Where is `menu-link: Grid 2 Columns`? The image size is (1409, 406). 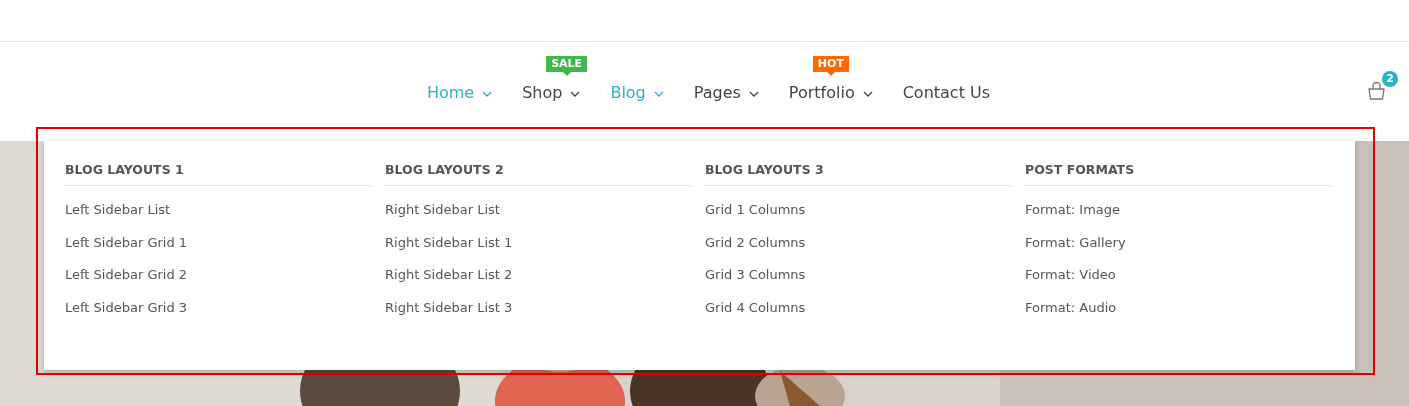 menu-link: Grid 2 Columns is located at coordinates (755, 242).